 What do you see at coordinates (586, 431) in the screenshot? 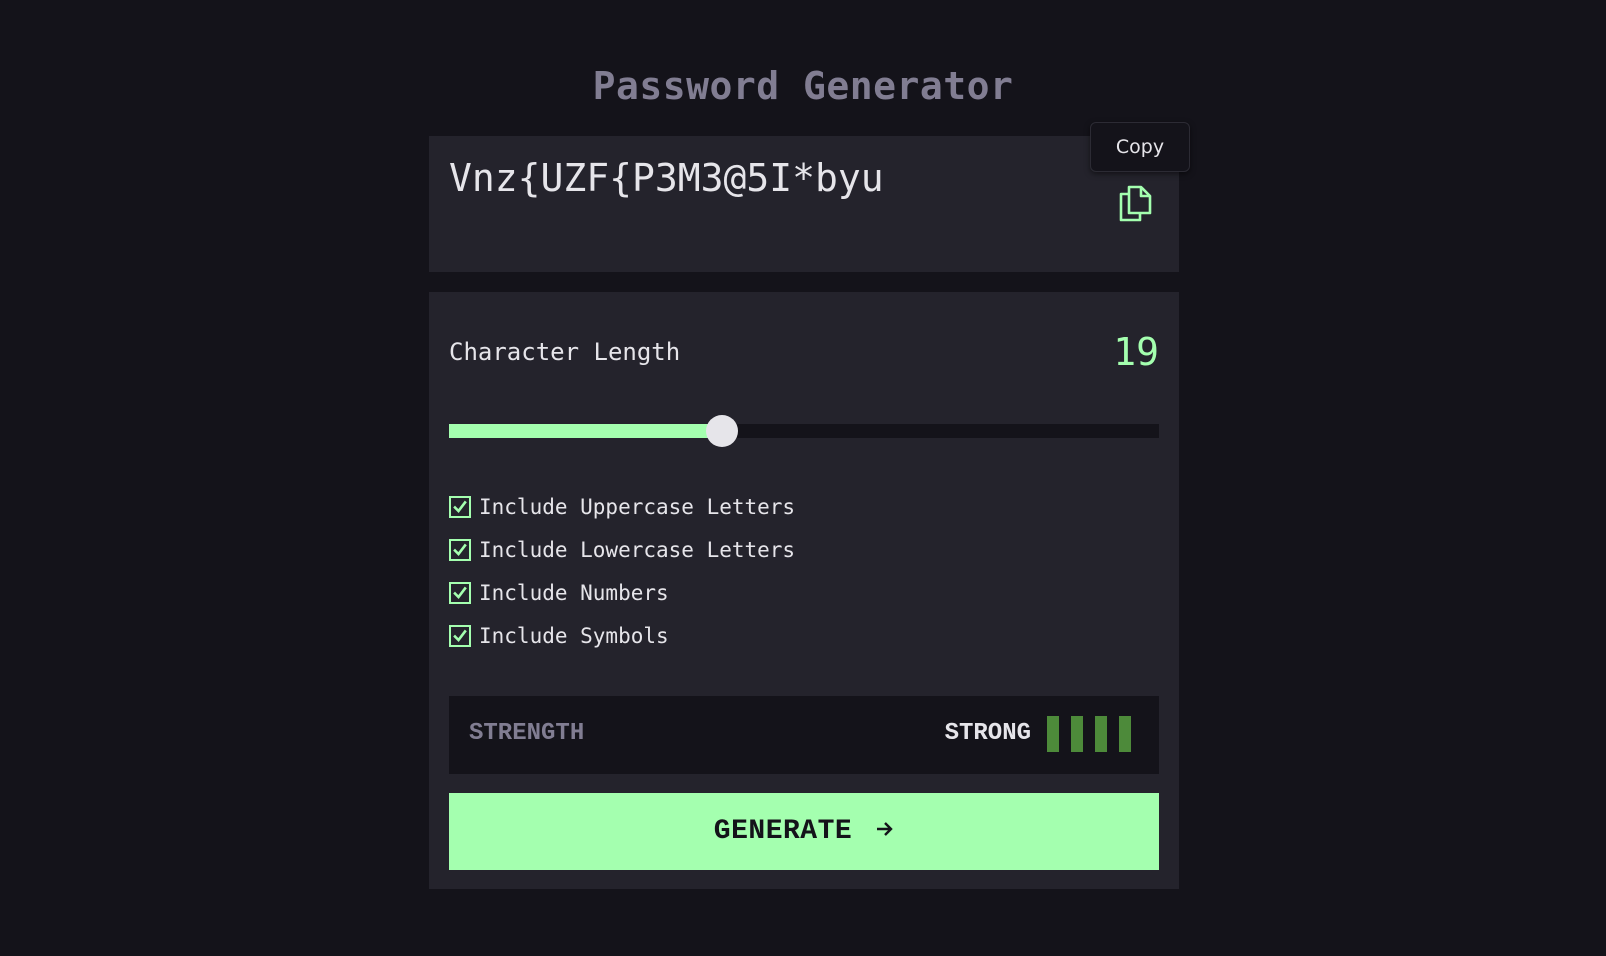
I see `slider-fill` at bounding box center [586, 431].